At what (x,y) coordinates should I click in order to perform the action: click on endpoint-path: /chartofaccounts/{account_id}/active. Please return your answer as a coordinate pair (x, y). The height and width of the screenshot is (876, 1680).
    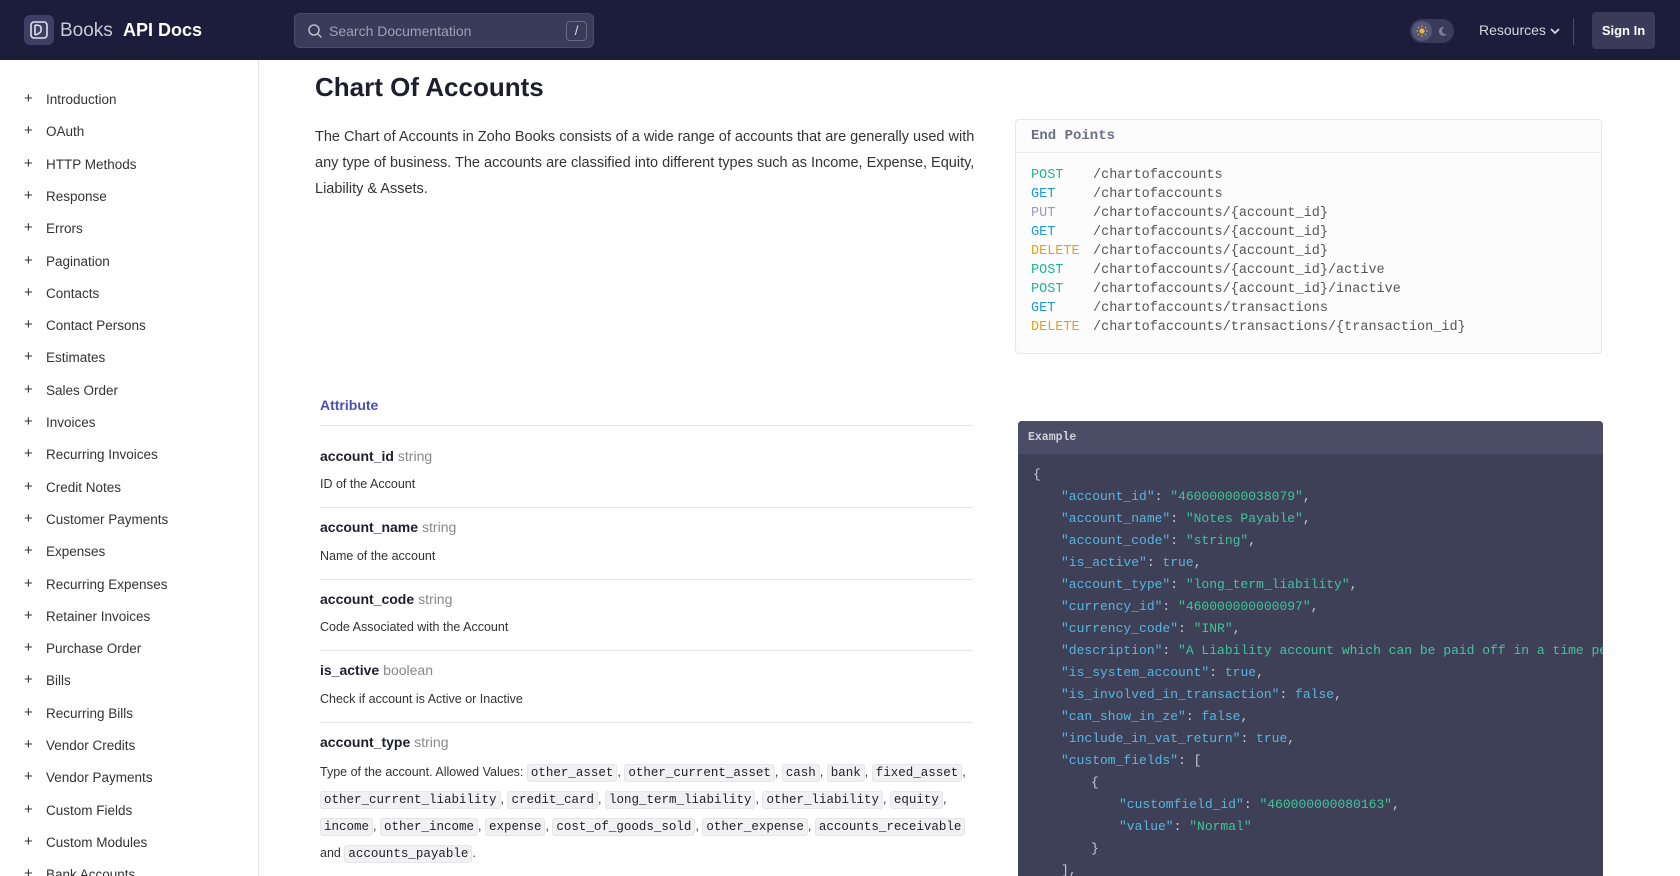
    Looking at the image, I should click on (1239, 270).